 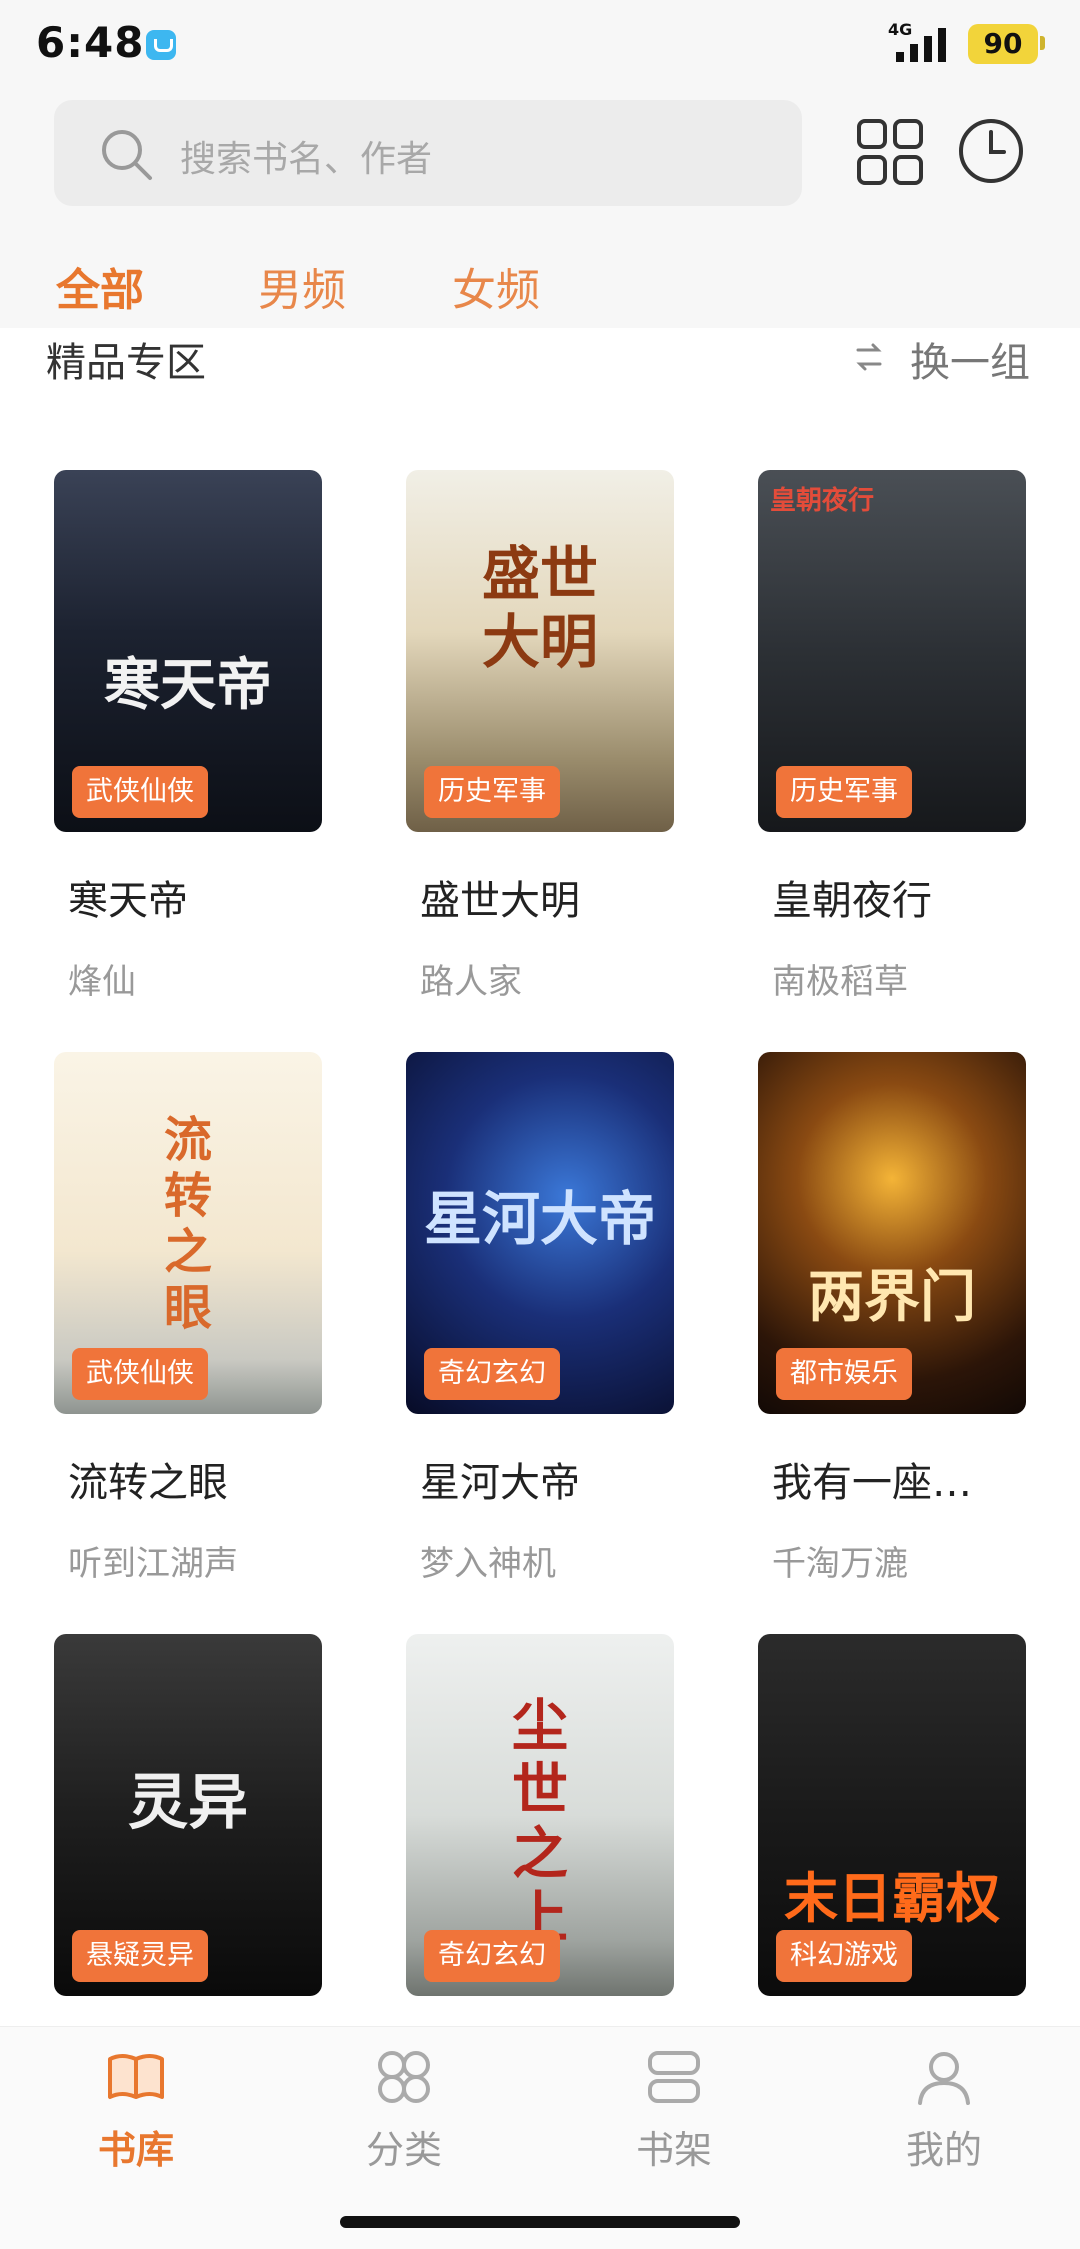 What do you see at coordinates (496, 286) in the screenshot?
I see `tab-female: 女频` at bounding box center [496, 286].